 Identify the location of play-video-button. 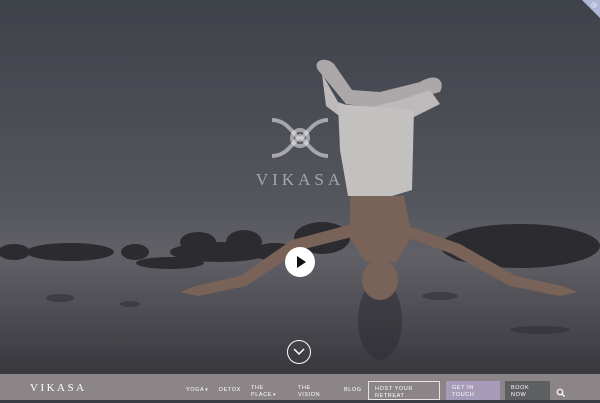
(300, 262).